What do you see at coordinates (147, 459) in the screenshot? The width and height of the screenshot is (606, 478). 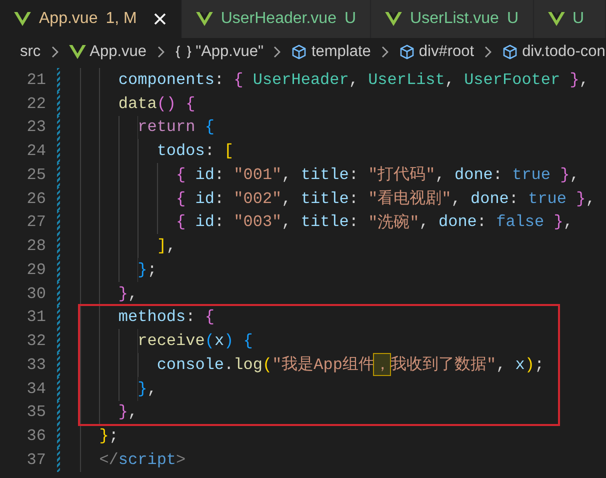 I see `code-token: script` at bounding box center [147, 459].